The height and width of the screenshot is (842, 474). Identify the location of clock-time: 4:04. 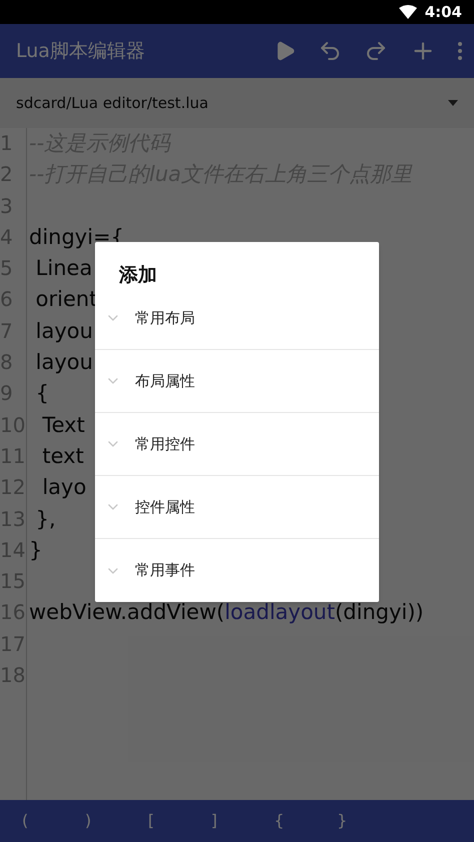
(443, 12).